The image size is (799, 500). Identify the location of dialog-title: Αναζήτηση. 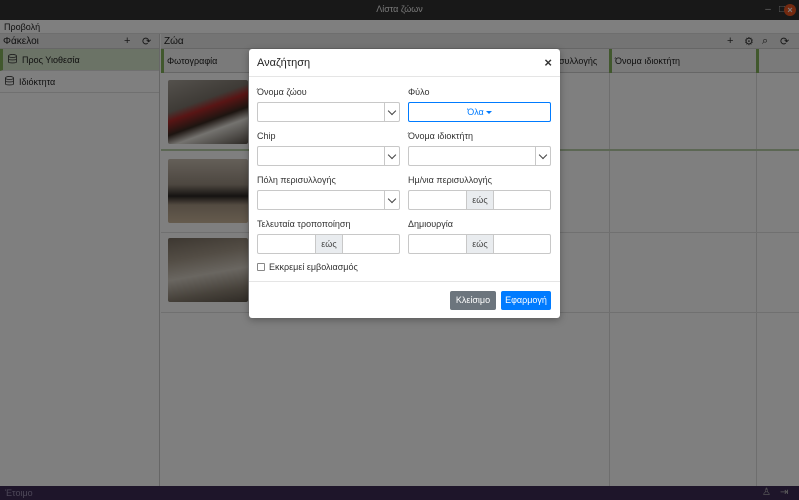
(284, 63).